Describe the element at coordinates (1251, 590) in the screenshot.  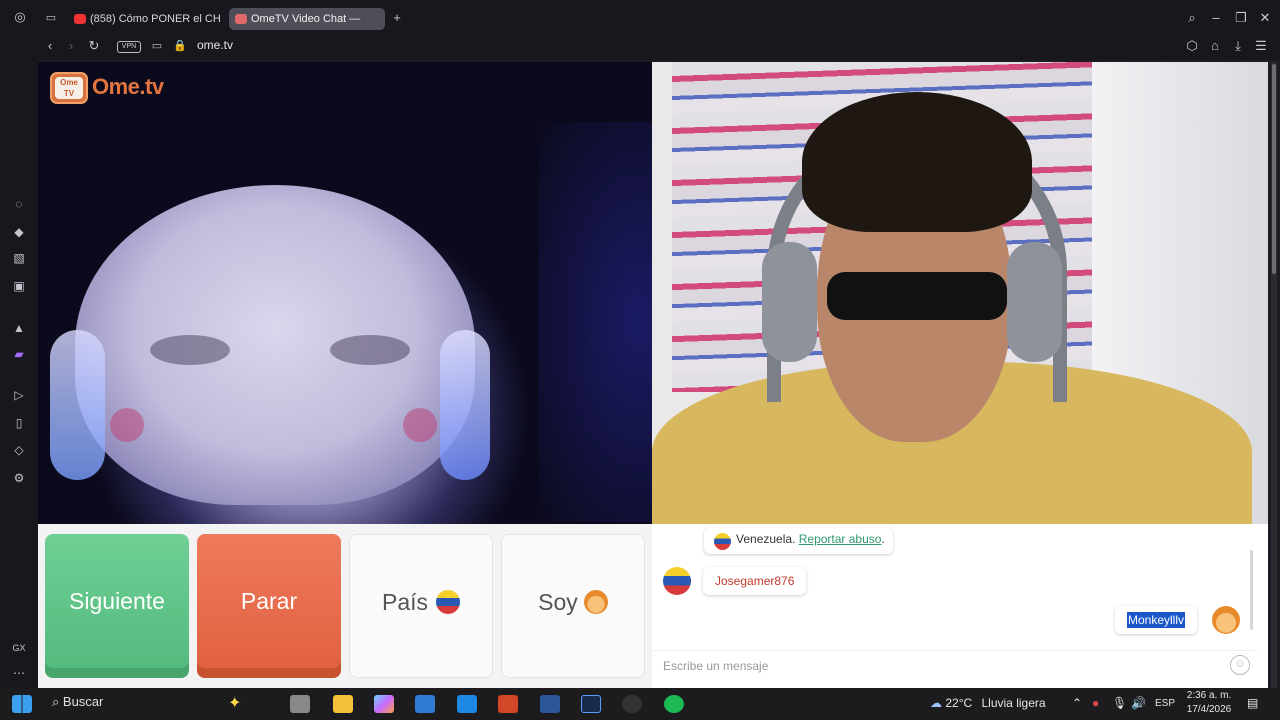
I see `chat-scrollbar` at that location.